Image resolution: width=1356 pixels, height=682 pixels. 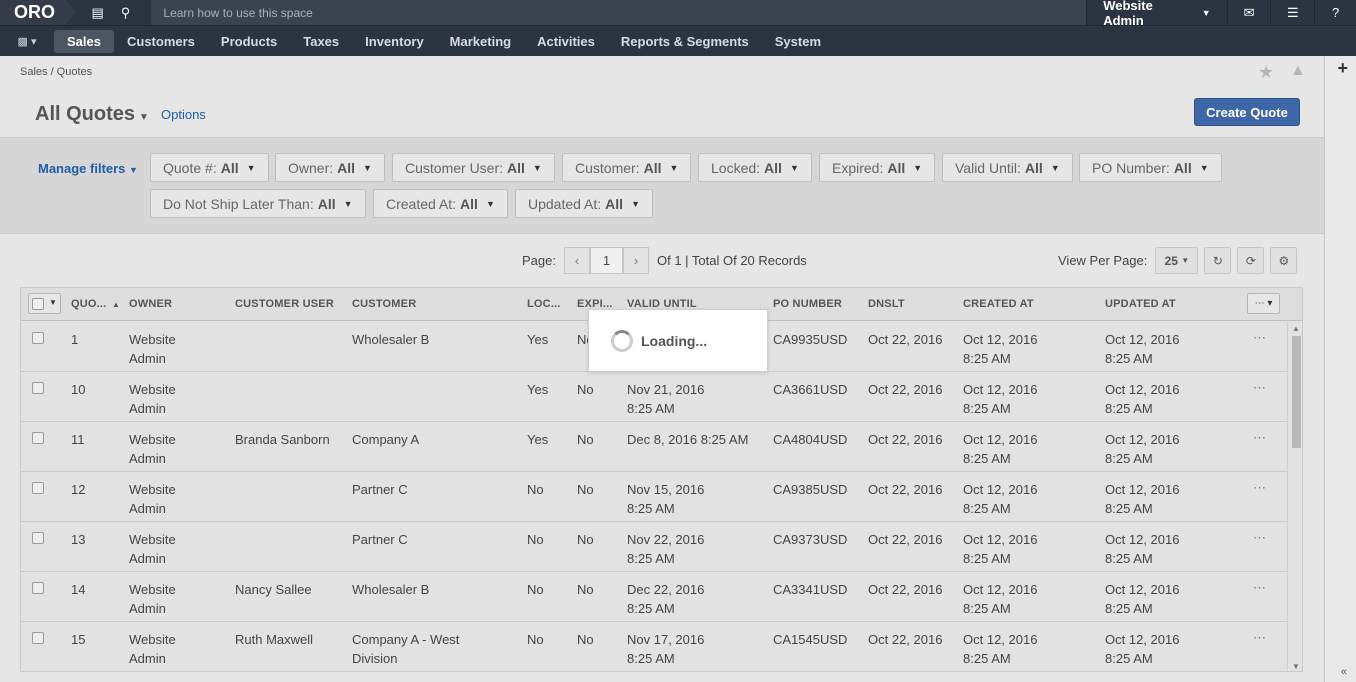 I want to click on filter-chip: PO Number: All ▼, so click(x=1150, y=167).